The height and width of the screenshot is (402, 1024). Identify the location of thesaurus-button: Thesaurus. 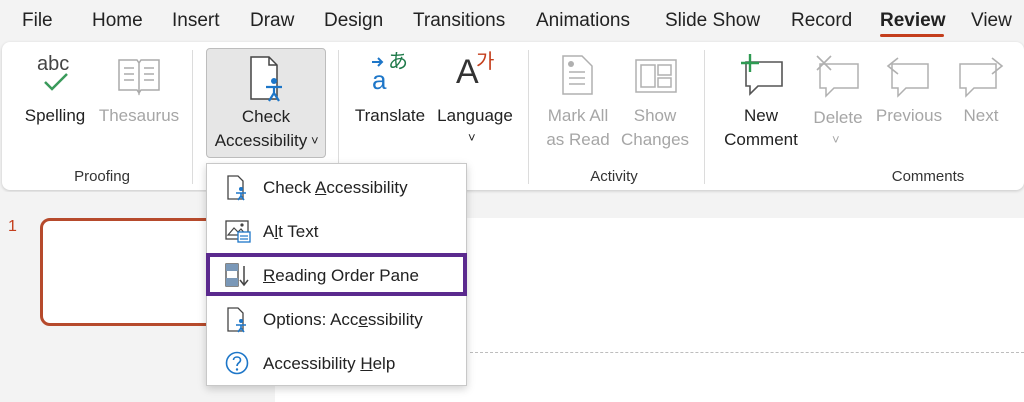
(139, 92).